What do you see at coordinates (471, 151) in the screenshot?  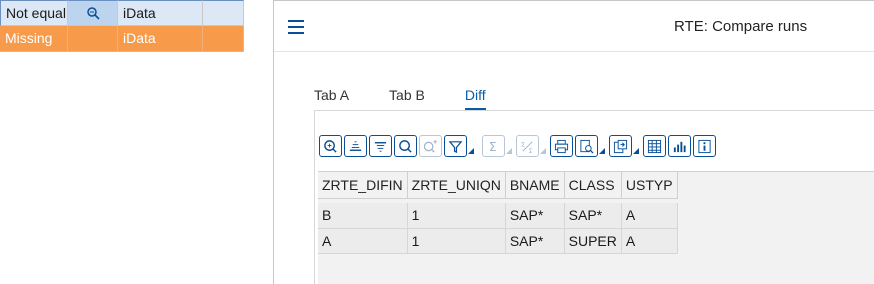 I see `filter-dropdown-icon` at bounding box center [471, 151].